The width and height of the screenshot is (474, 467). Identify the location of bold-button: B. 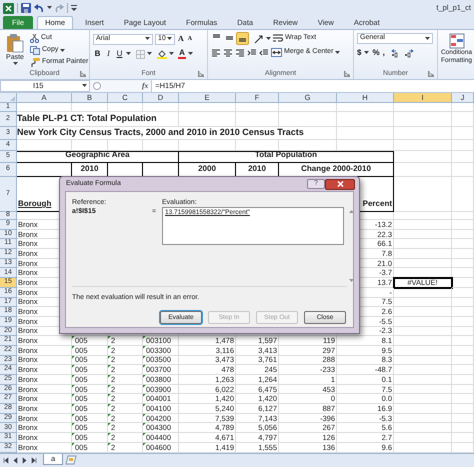
(97, 54).